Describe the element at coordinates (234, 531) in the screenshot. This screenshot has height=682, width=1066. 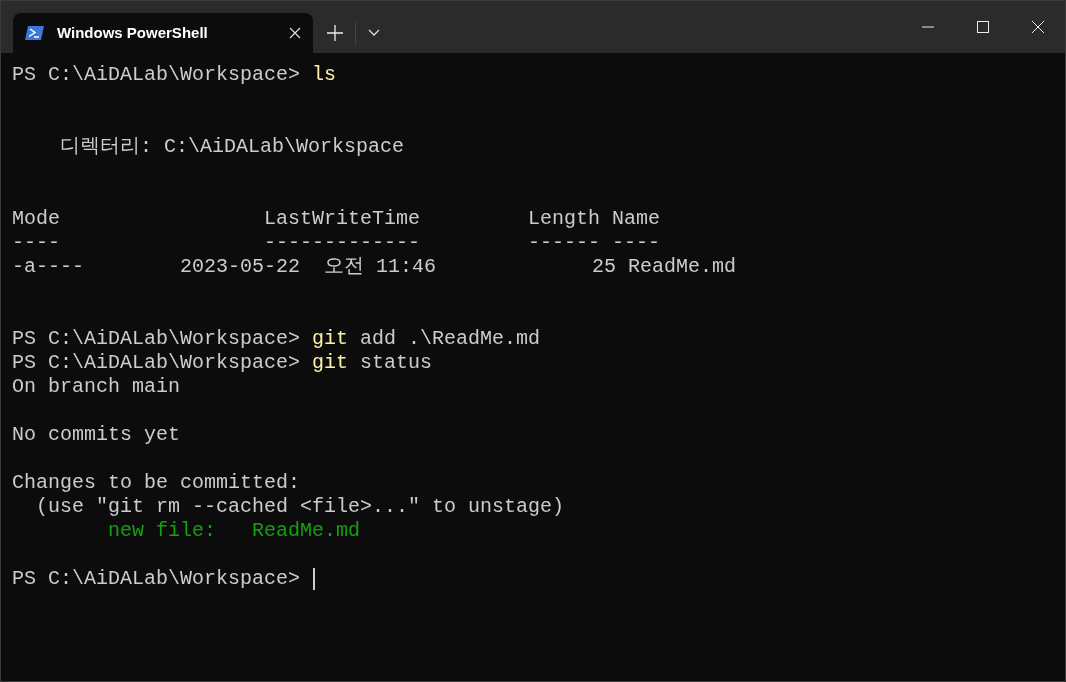
I see `staged-file-text: new file: ReadMe.md` at that location.